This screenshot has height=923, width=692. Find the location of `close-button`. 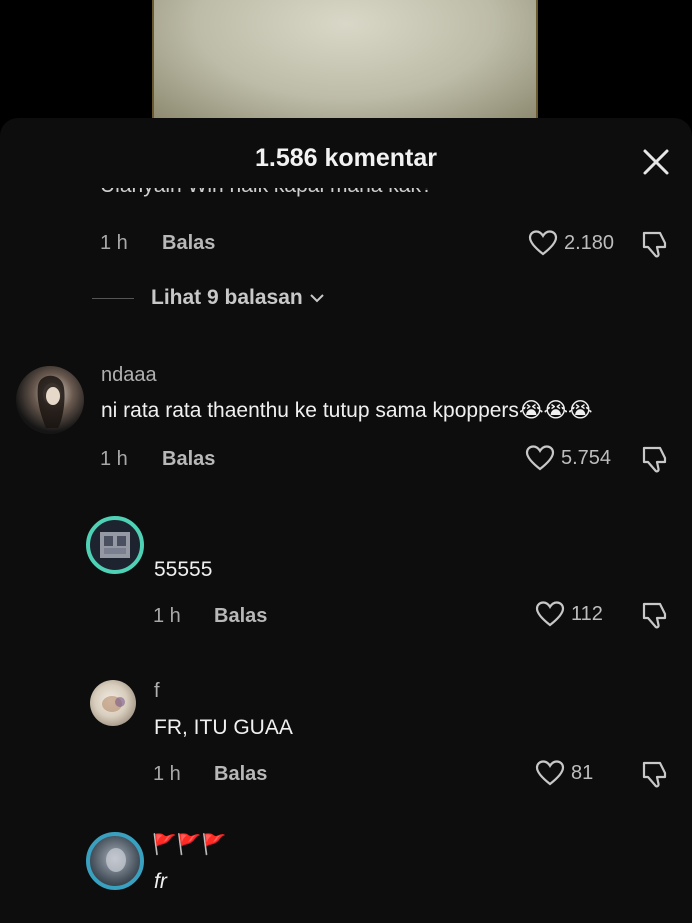

close-button is located at coordinates (656, 162).